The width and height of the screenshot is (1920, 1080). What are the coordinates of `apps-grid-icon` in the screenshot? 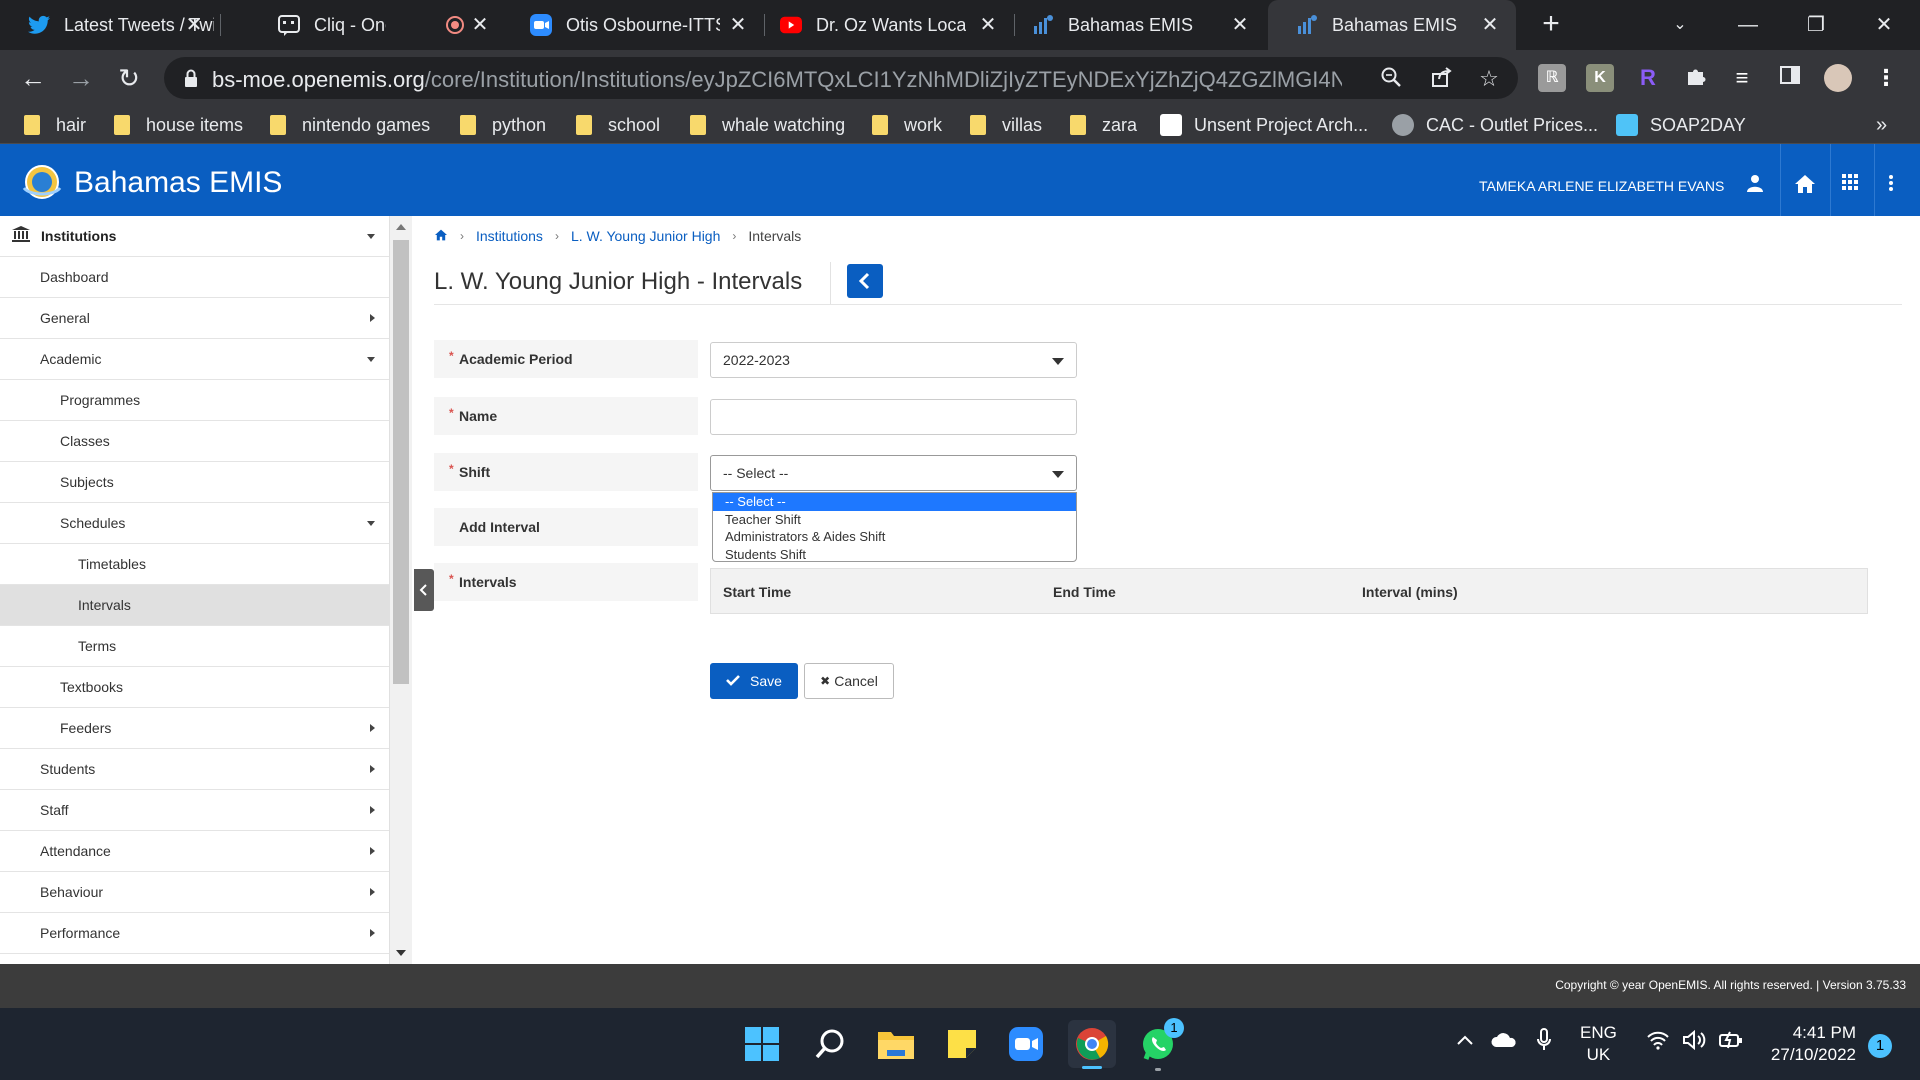 It's located at (1852, 184).